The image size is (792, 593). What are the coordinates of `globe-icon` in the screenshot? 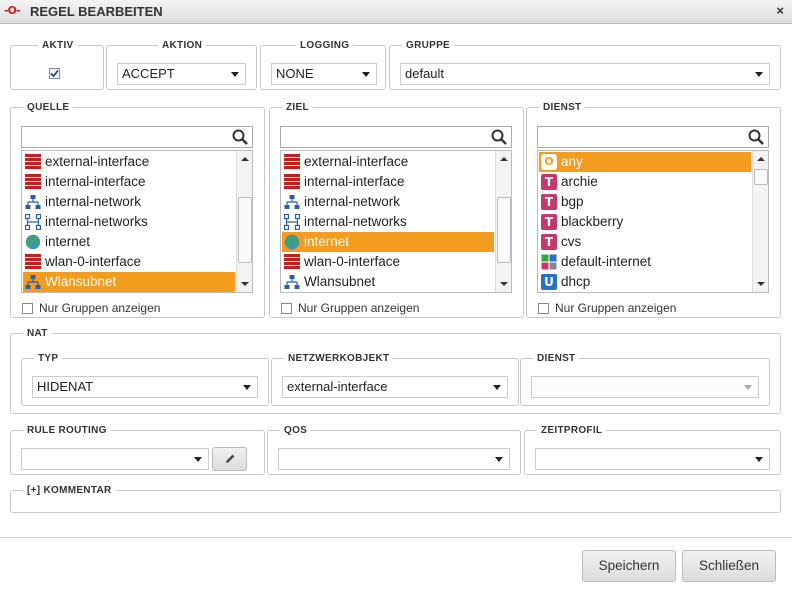 It's located at (292, 242).